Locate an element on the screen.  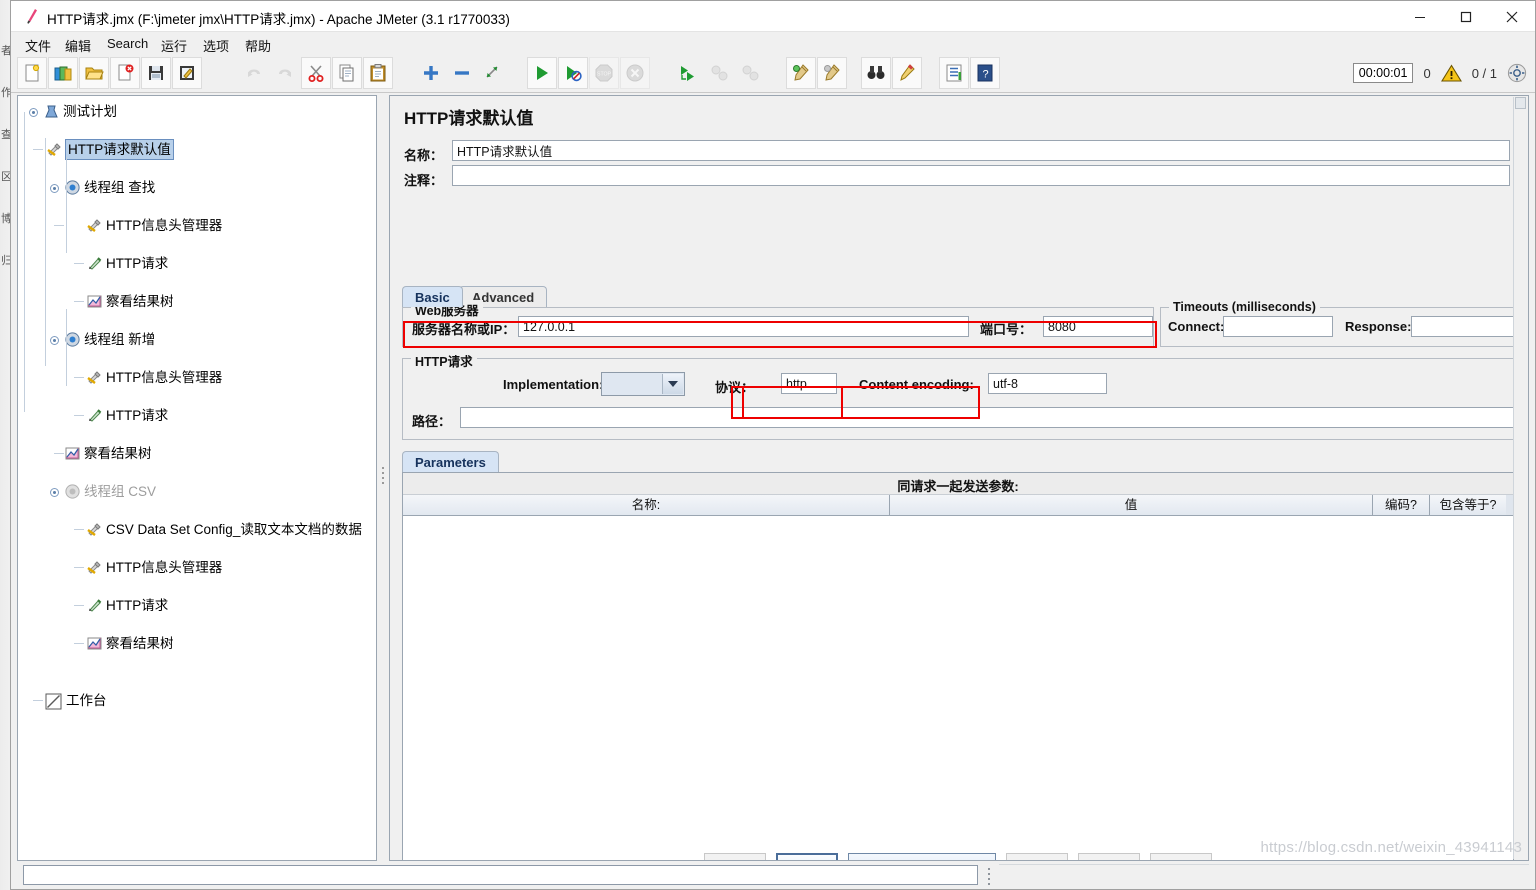
split-pane-divider is located at coordinates (383, 478).